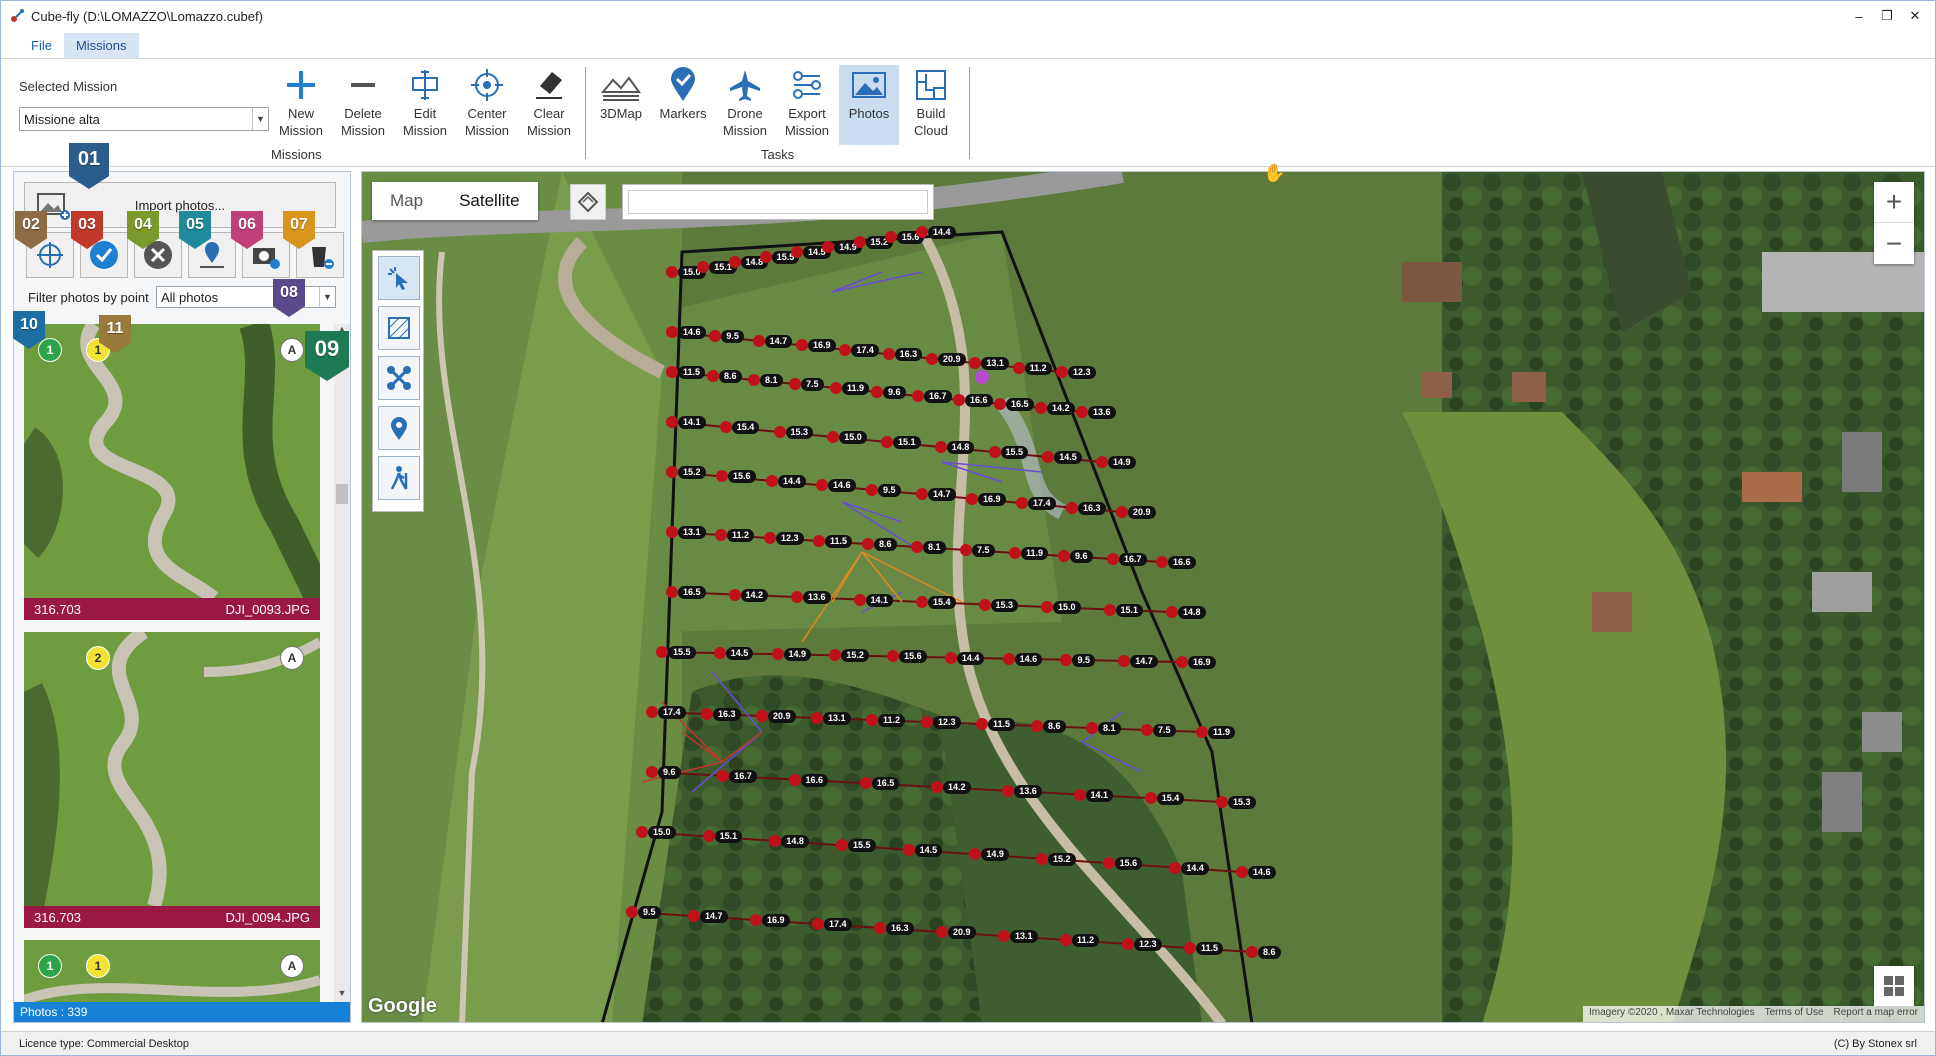  Describe the element at coordinates (342, 995) in the screenshot. I see `scroll-down-icon: ▼` at that location.